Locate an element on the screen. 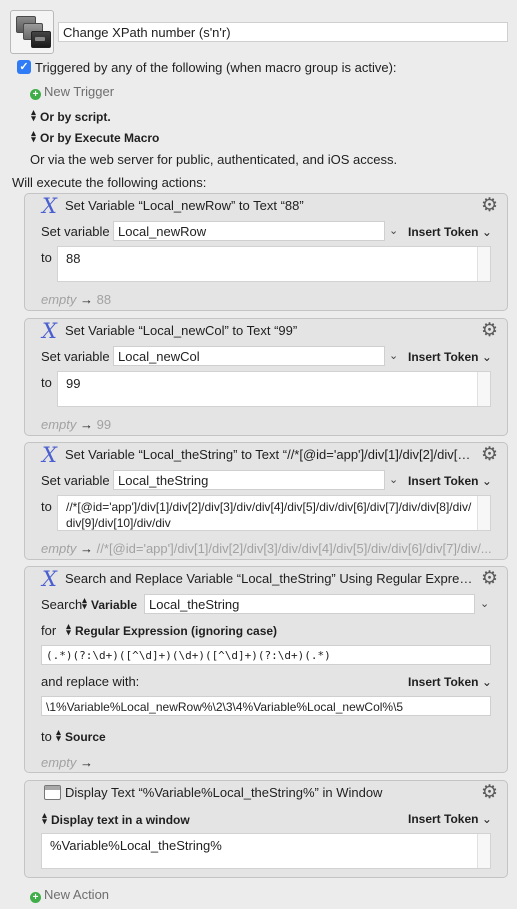  to-target-label: Source is located at coordinates (85, 737).